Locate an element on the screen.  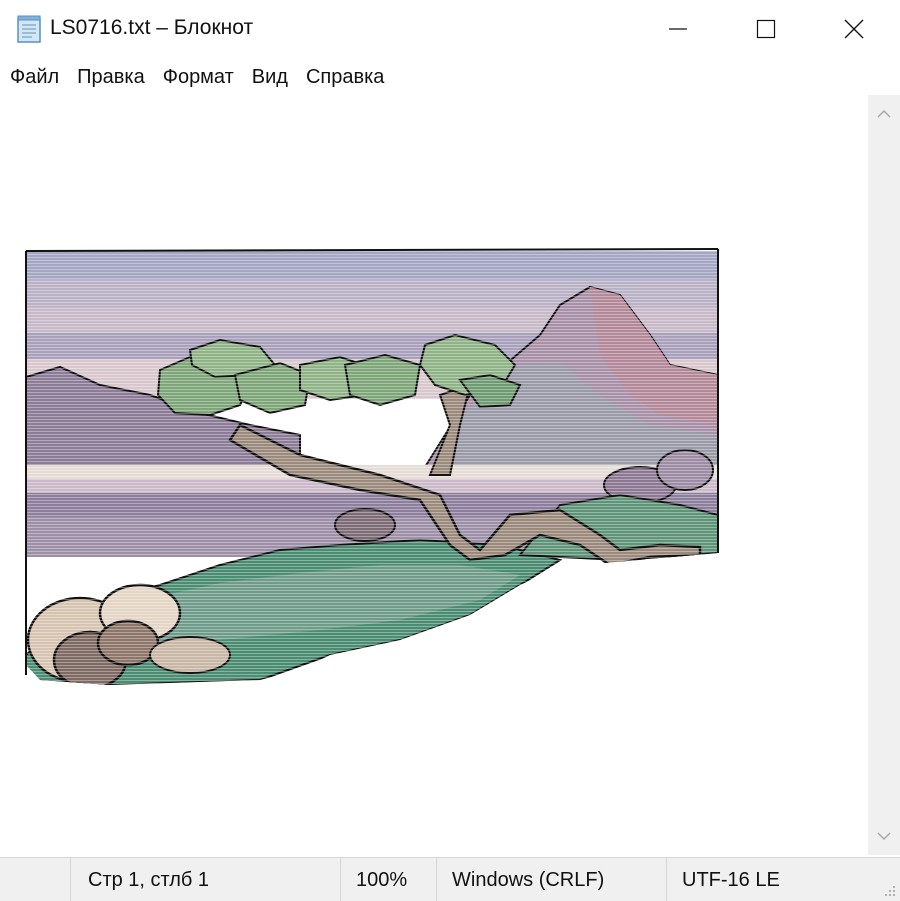
close-icon is located at coordinates (854, 29).